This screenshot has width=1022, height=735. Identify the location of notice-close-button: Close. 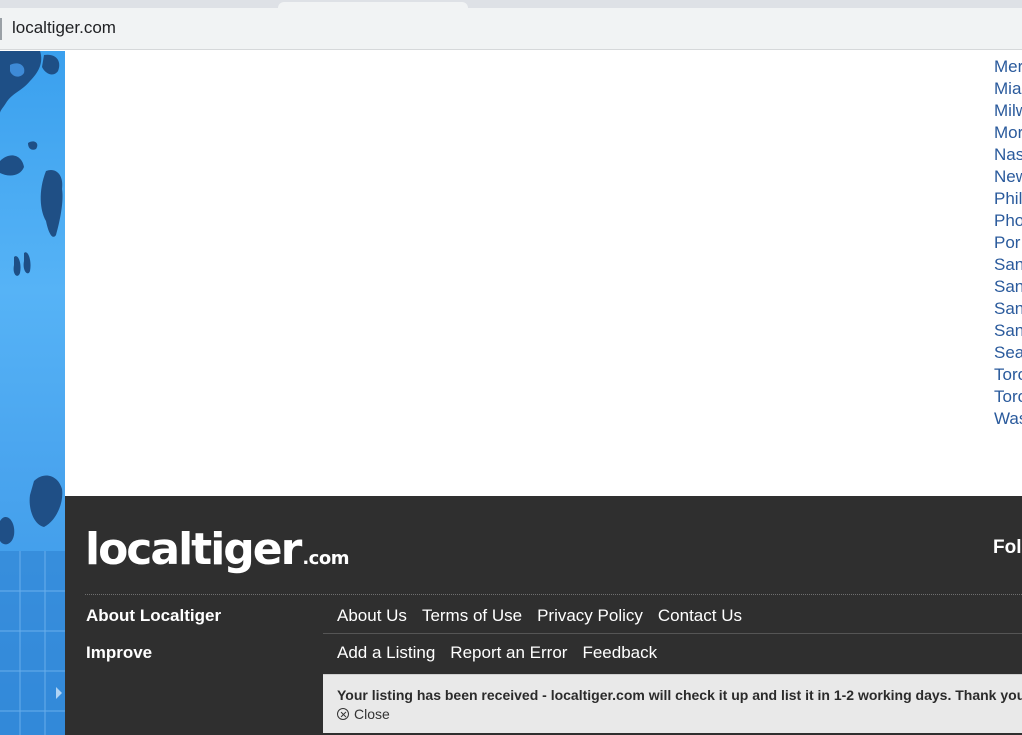
(363, 714).